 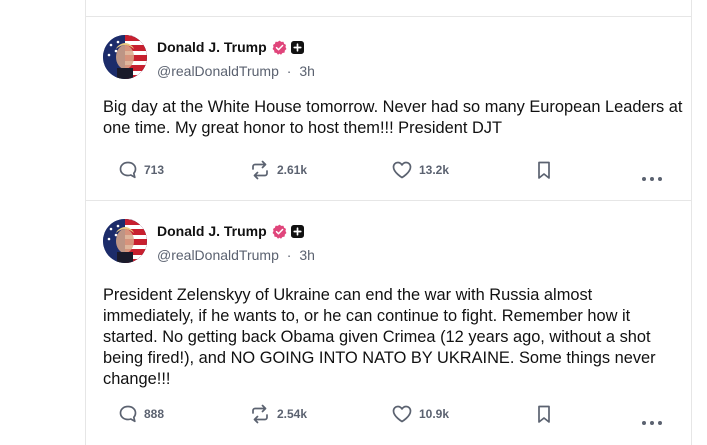 I want to click on like-button: 13.2k, so click(x=420, y=170).